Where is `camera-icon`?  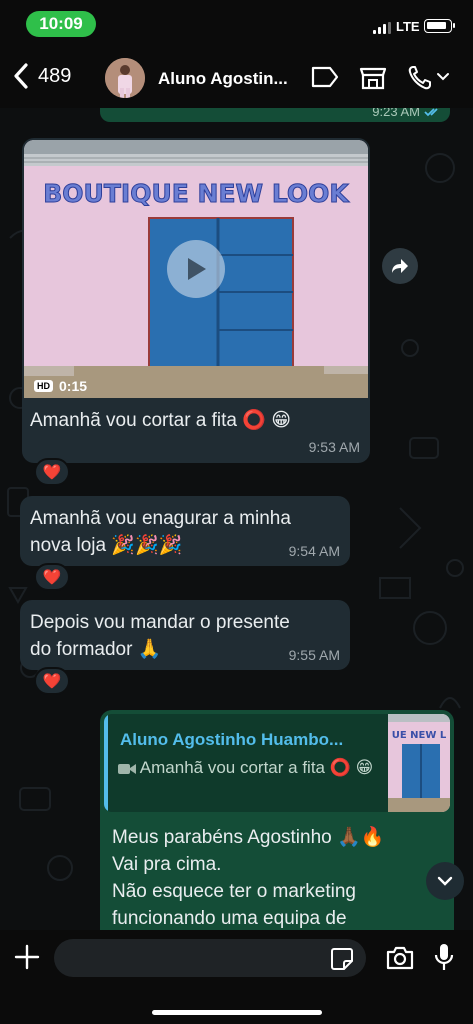 camera-icon is located at coordinates (400, 958).